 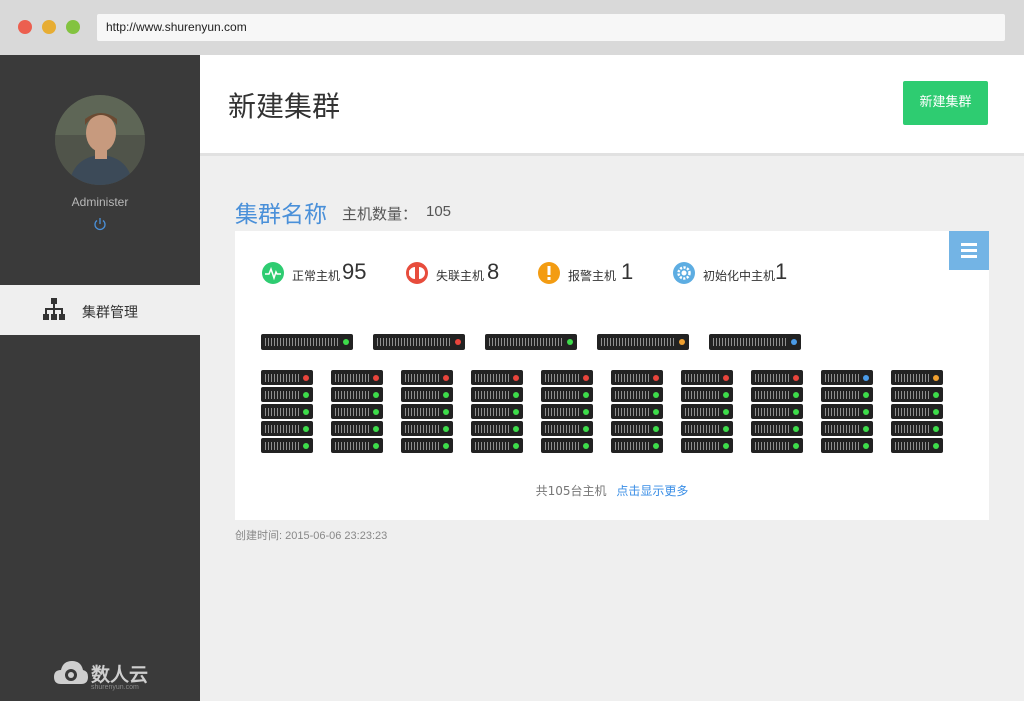 I want to click on address-bar: http://www.shurenyun.com, so click(x=551, y=27).